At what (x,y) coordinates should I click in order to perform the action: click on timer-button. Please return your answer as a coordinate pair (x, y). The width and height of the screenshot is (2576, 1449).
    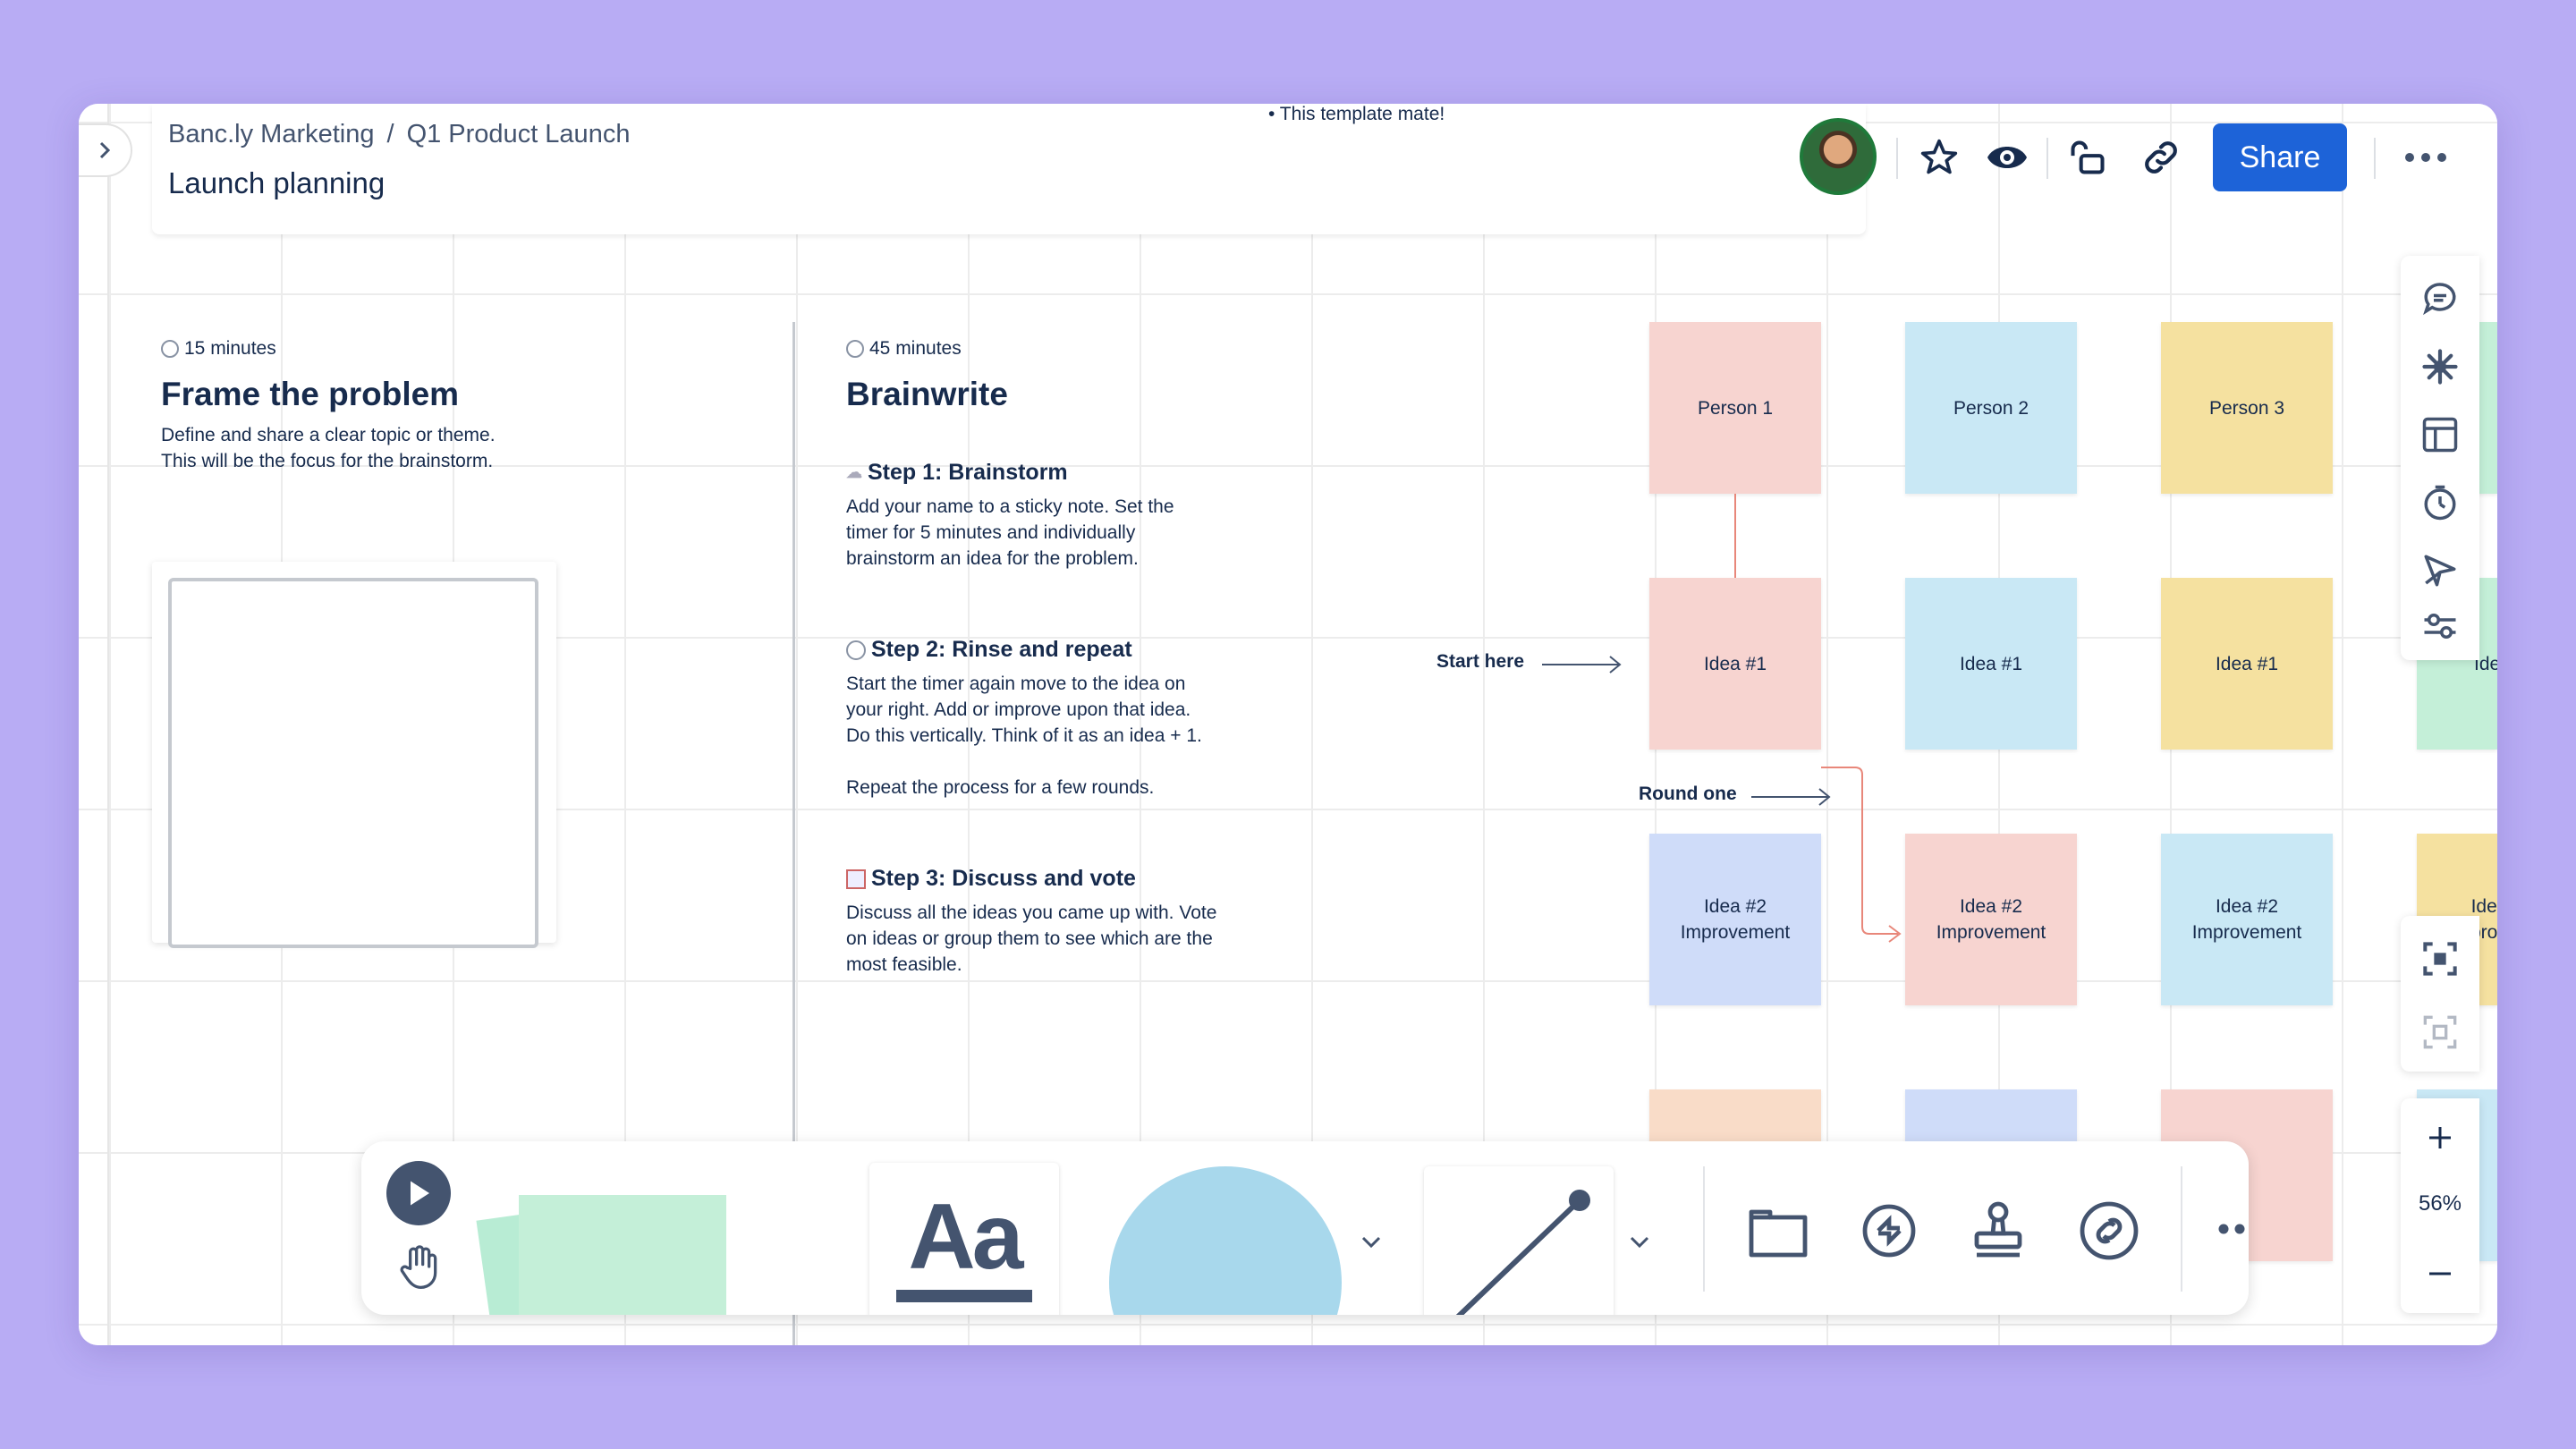
    Looking at the image, I should click on (2440, 503).